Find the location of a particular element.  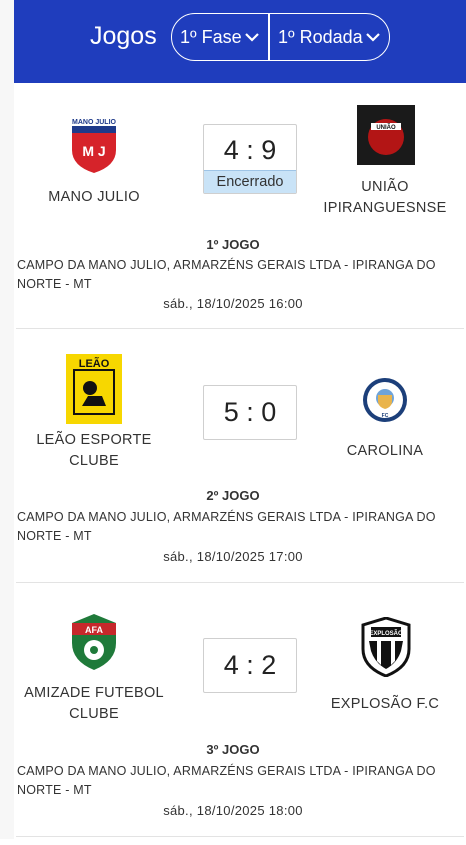

score-box: 5 : 0 is located at coordinates (250, 412).